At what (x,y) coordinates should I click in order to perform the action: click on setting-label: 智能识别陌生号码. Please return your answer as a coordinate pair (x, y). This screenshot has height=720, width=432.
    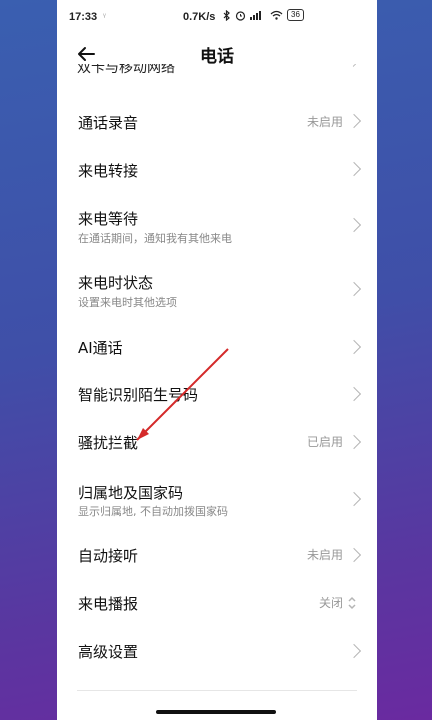
    Looking at the image, I should click on (138, 395).